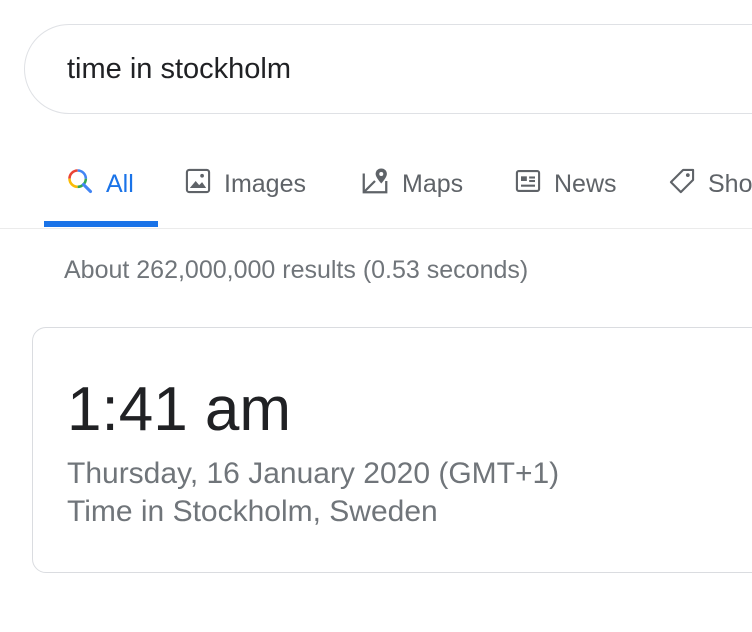  I want to click on time-location: Time in Stockholm, Sweden, so click(252, 511).